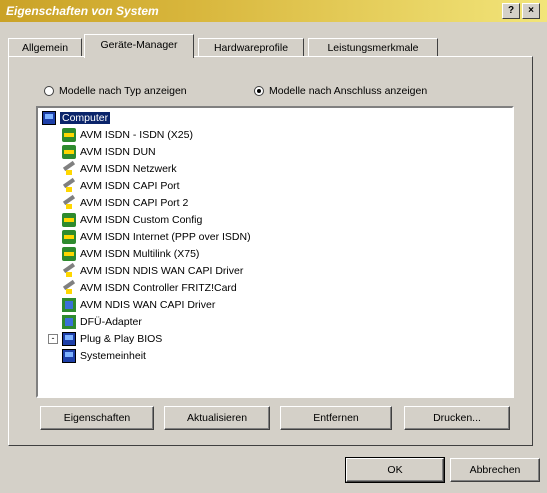 This screenshot has width=547, height=493. I want to click on tree-item-computer: Computer, so click(76, 118).